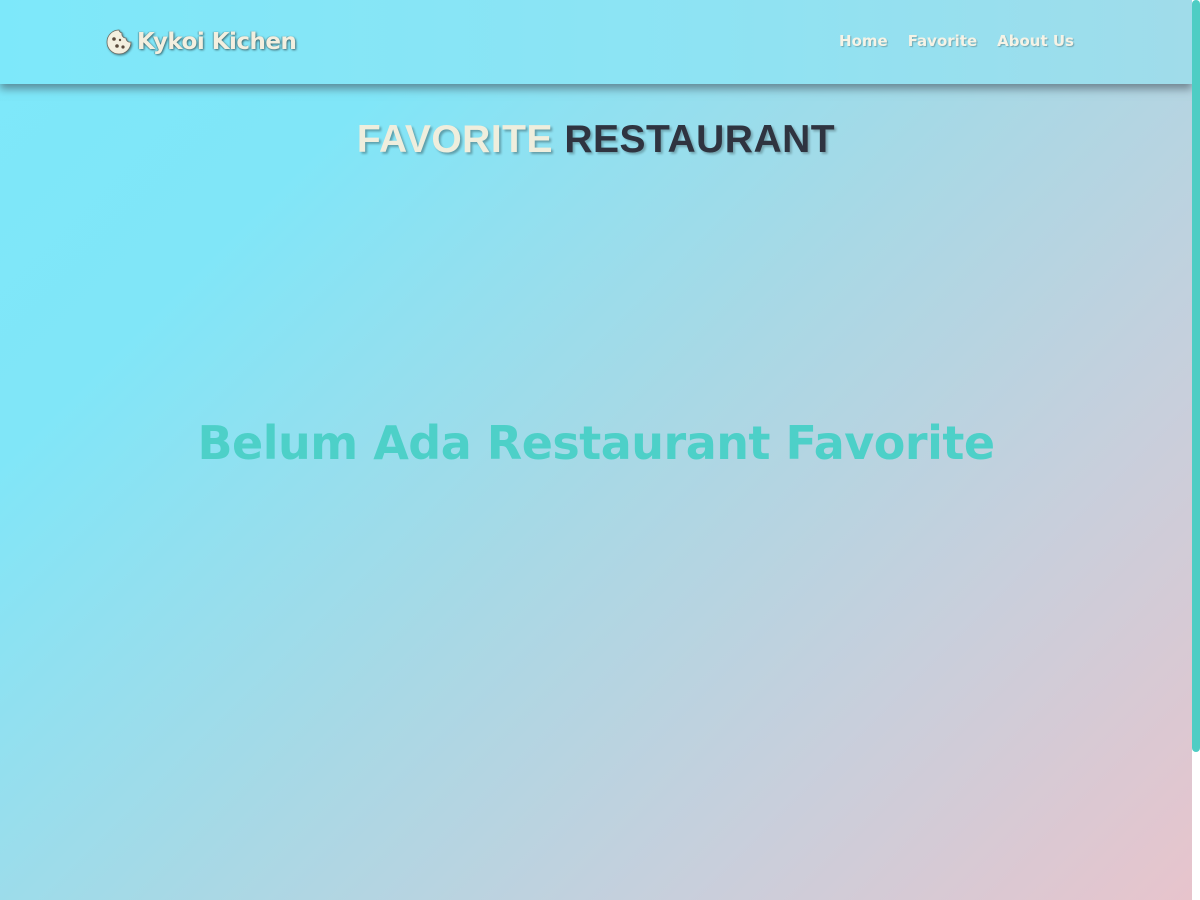 Image resolution: width=1200 pixels, height=900 pixels. I want to click on nav-link-favorite: Favorite, so click(942, 41).